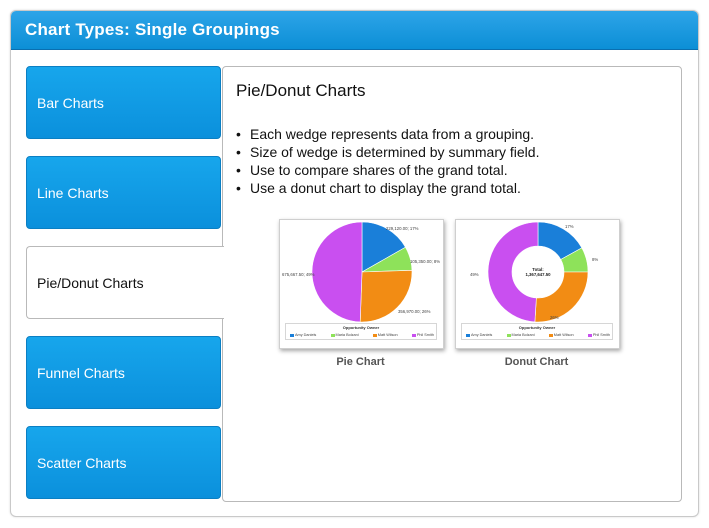 The image size is (709, 528). I want to click on section-title: Pie/Donut Charts, so click(301, 90).